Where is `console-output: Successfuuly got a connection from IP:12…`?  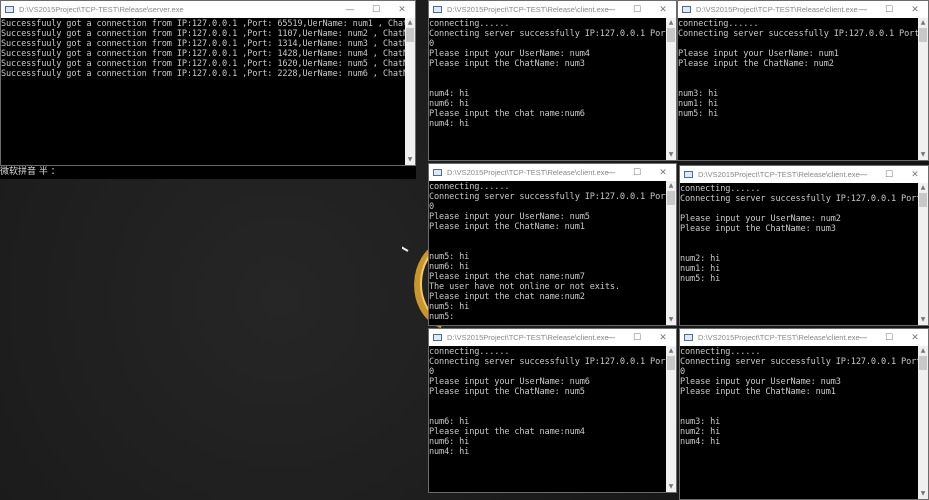
console-output: Successfuuly got a connection from IP:12… is located at coordinates (203, 91).